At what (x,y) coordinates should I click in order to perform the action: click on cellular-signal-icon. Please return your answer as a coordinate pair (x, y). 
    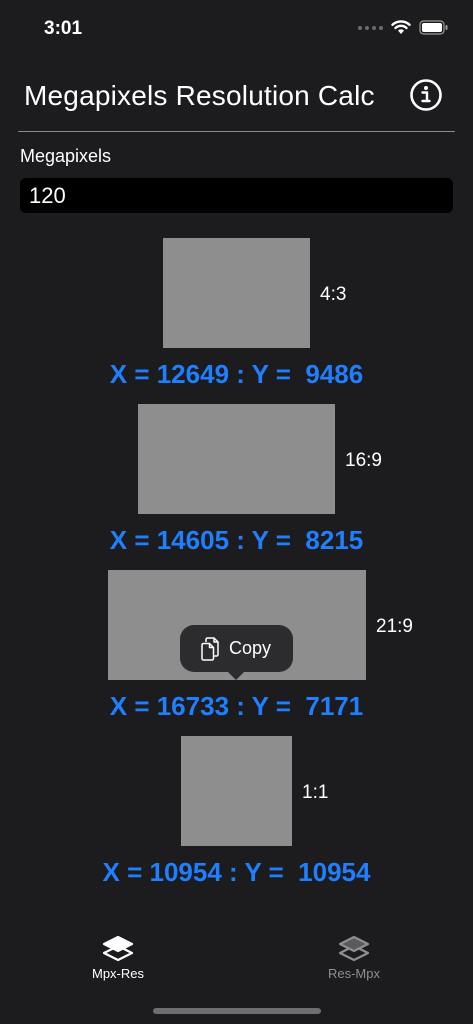
    Looking at the image, I should click on (370, 27).